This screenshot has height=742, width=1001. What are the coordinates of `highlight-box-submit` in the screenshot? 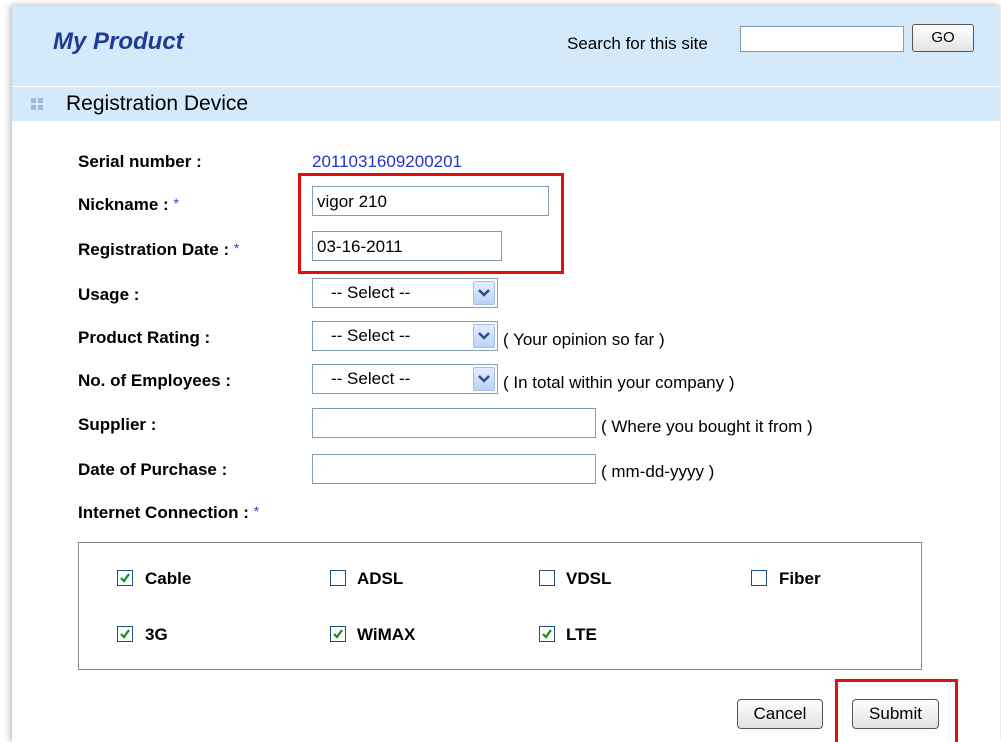 It's located at (896, 710).